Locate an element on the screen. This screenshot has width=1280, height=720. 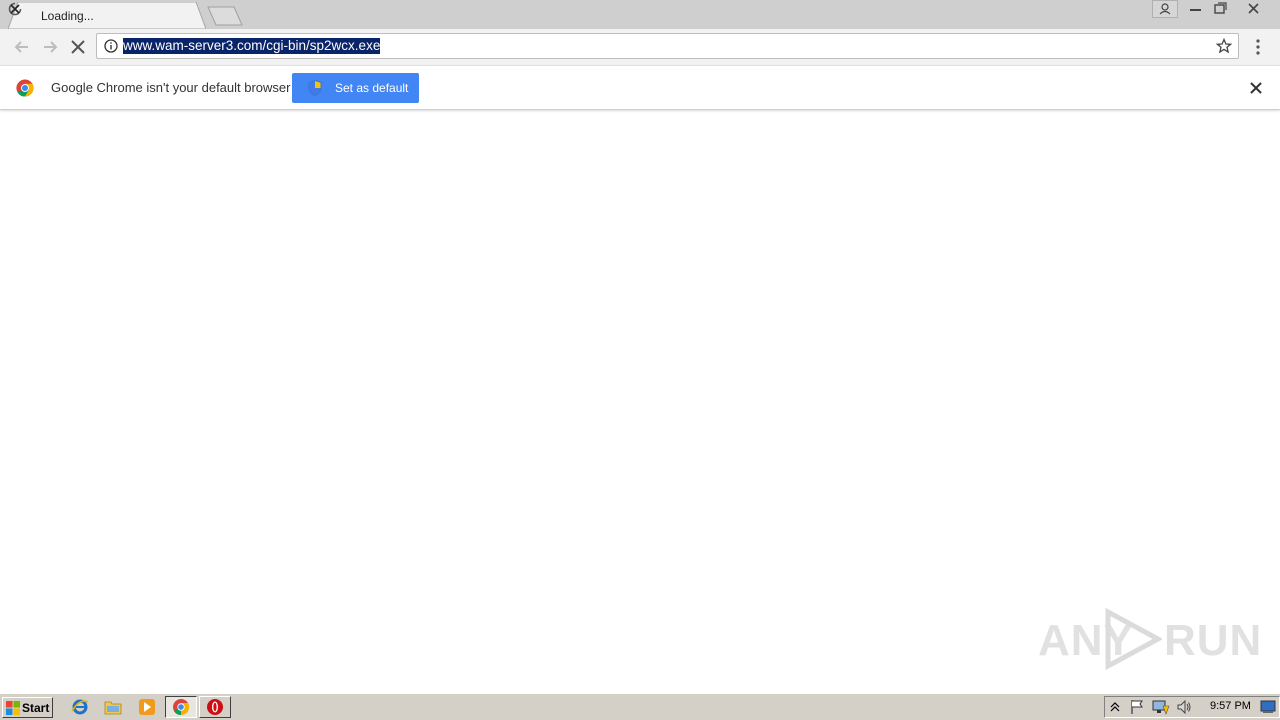
volume-icon is located at coordinates (1184, 707).